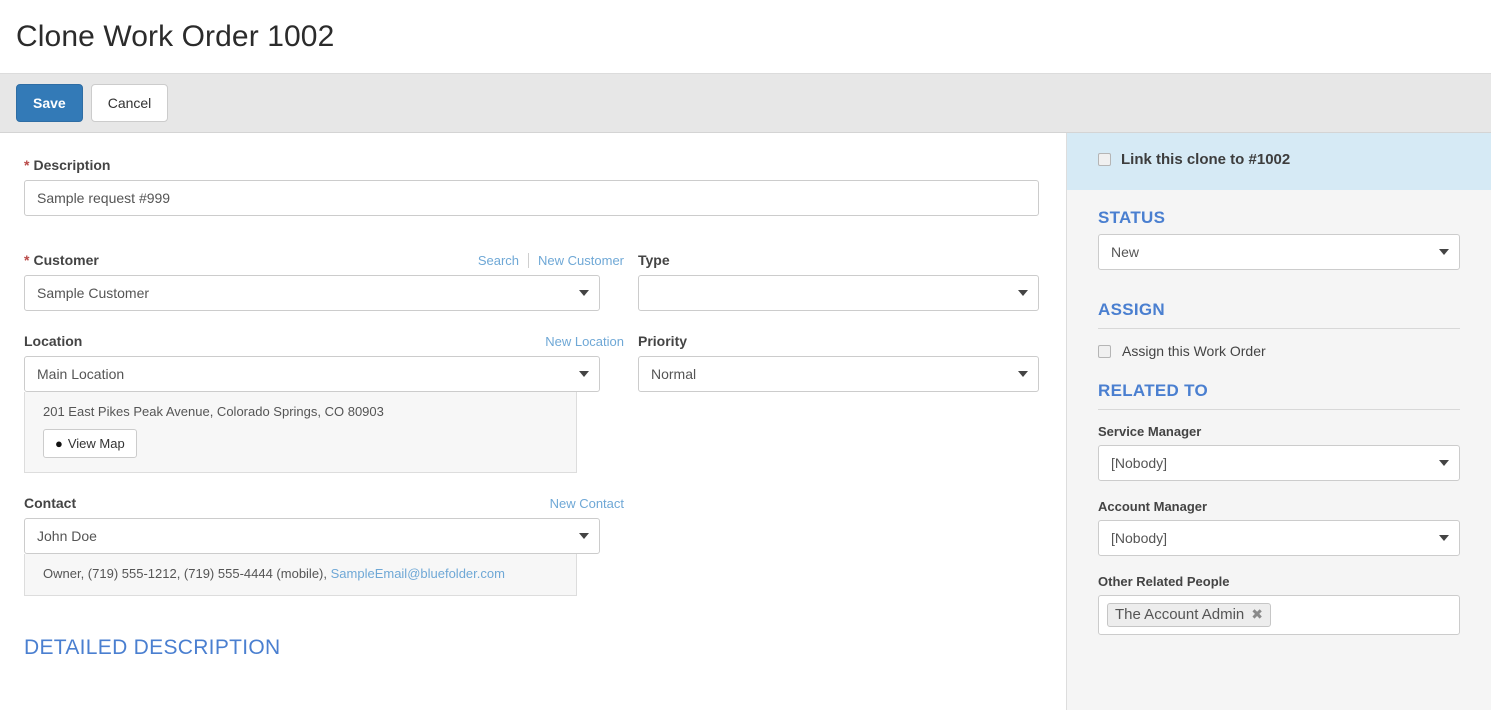 This screenshot has height=710, width=1491. What do you see at coordinates (845, 341) in the screenshot?
I see `priority-label: Priority` at bounding box center [845, 341].